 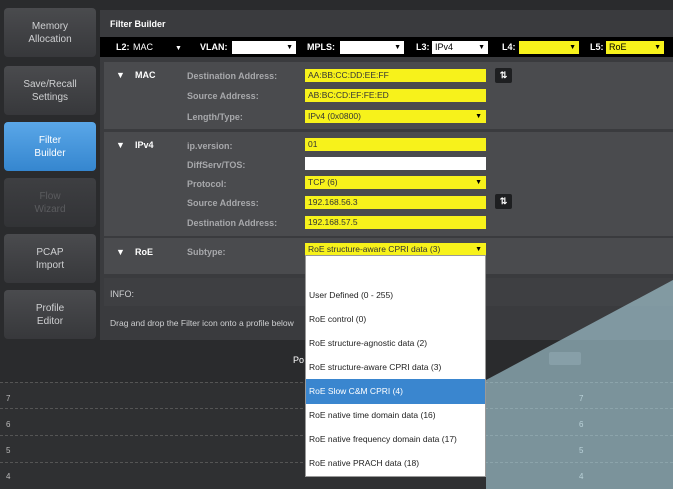 I want to click on mac-dest-label: Destination Address:, so click(x=232, y=76).